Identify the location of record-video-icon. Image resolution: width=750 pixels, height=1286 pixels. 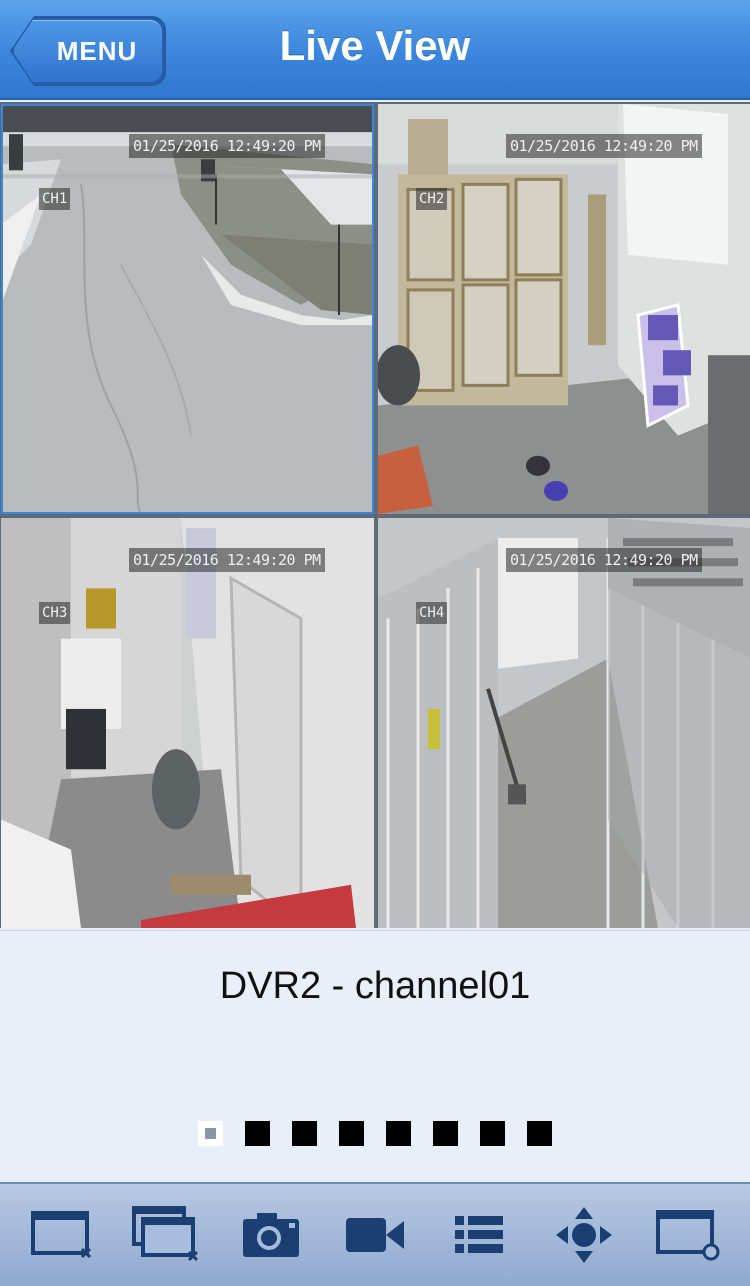
(374, 1235).